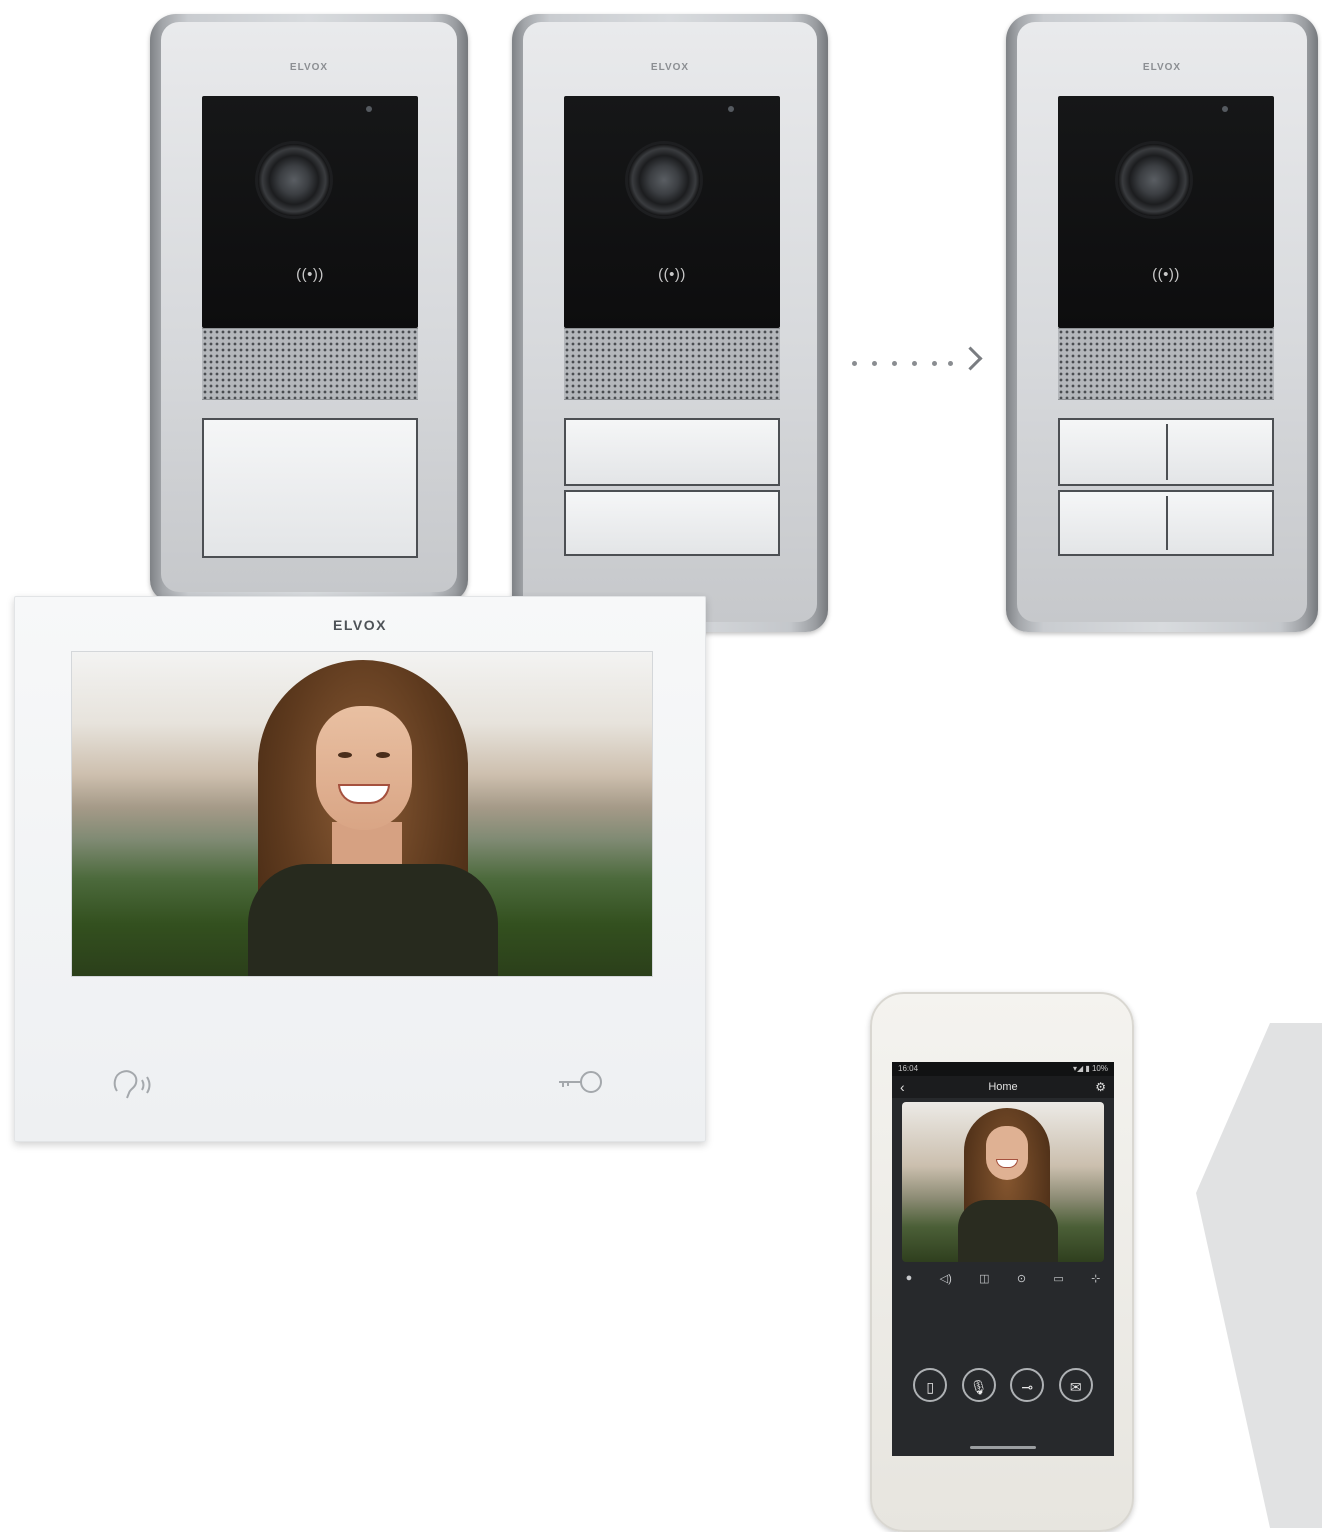 Image resolution: width=1322 pixels, height=1532 pixels. What do you see at coordinates (581, 1085) in the screenshot?
I see `key-icon` at bounding box center [581, 1085].